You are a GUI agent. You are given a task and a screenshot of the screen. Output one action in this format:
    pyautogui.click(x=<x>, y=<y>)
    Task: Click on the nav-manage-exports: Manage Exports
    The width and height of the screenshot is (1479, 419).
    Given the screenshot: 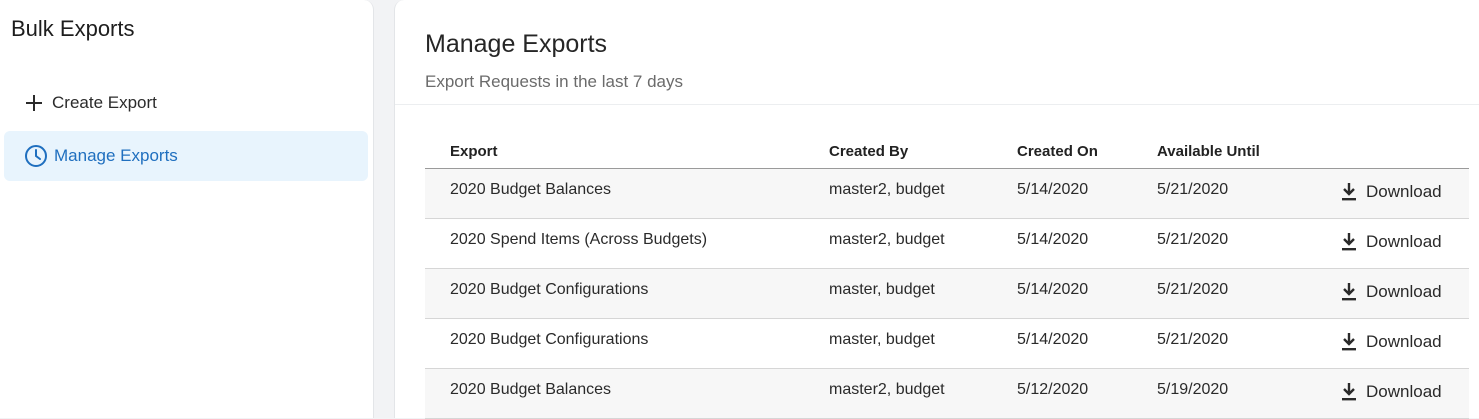 What is the action you would take?
    pyautogui.click(x=186, y=156)
    